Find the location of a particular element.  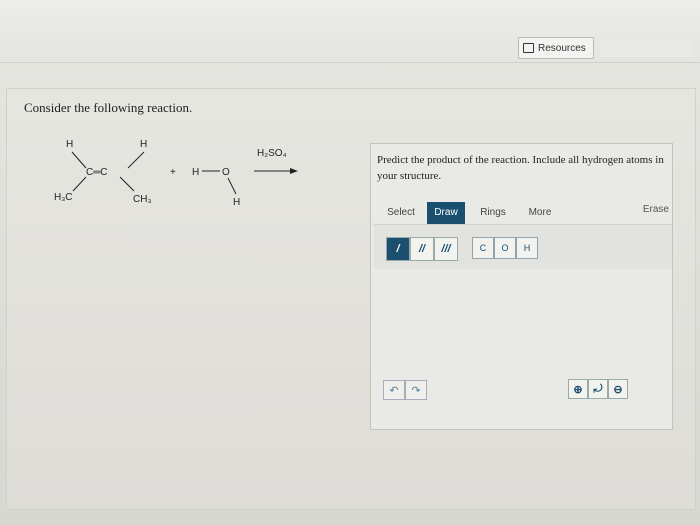

atom-c-button: C is located at coordinates (483, 248).